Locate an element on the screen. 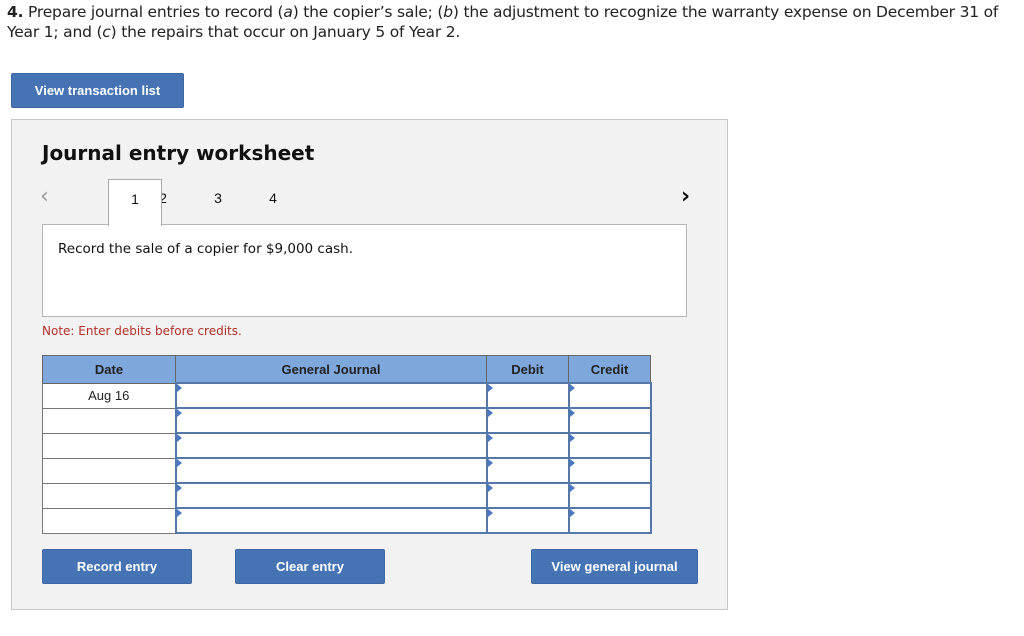  question-text-1: Prepare journal entries to record ( is located at coordinates (156, 12).